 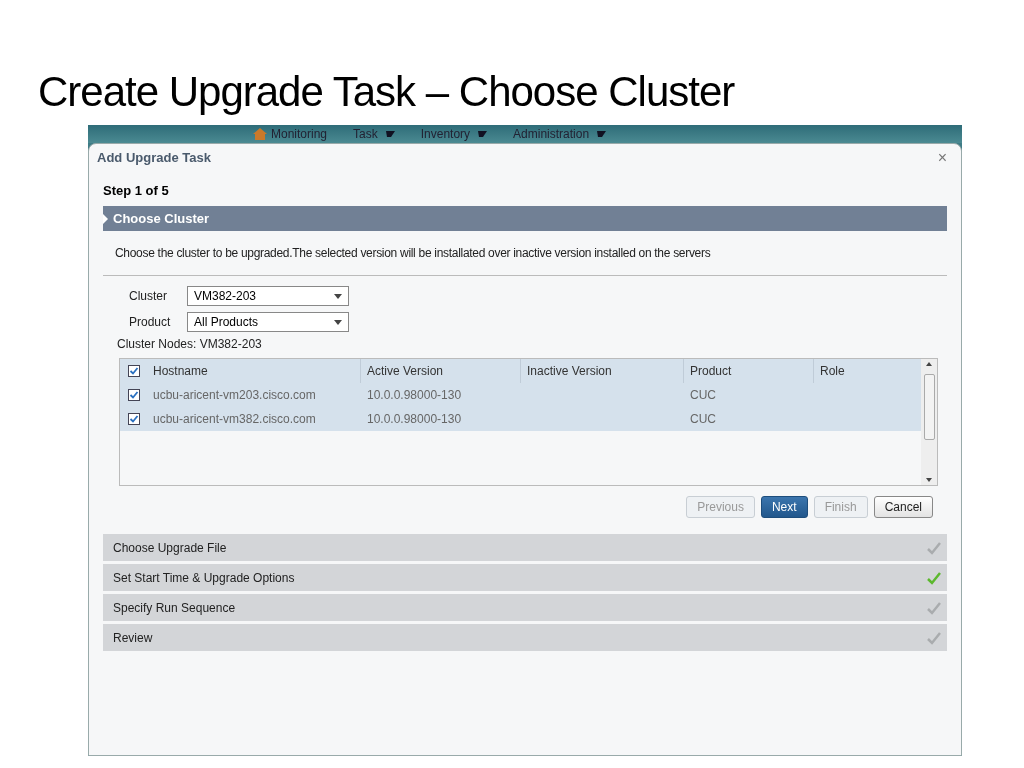 I want to click on description-text: Choose the cluster to be upgraded.The selected version will be installated over inactive version installed on the servers, so click(x=413, y=253).